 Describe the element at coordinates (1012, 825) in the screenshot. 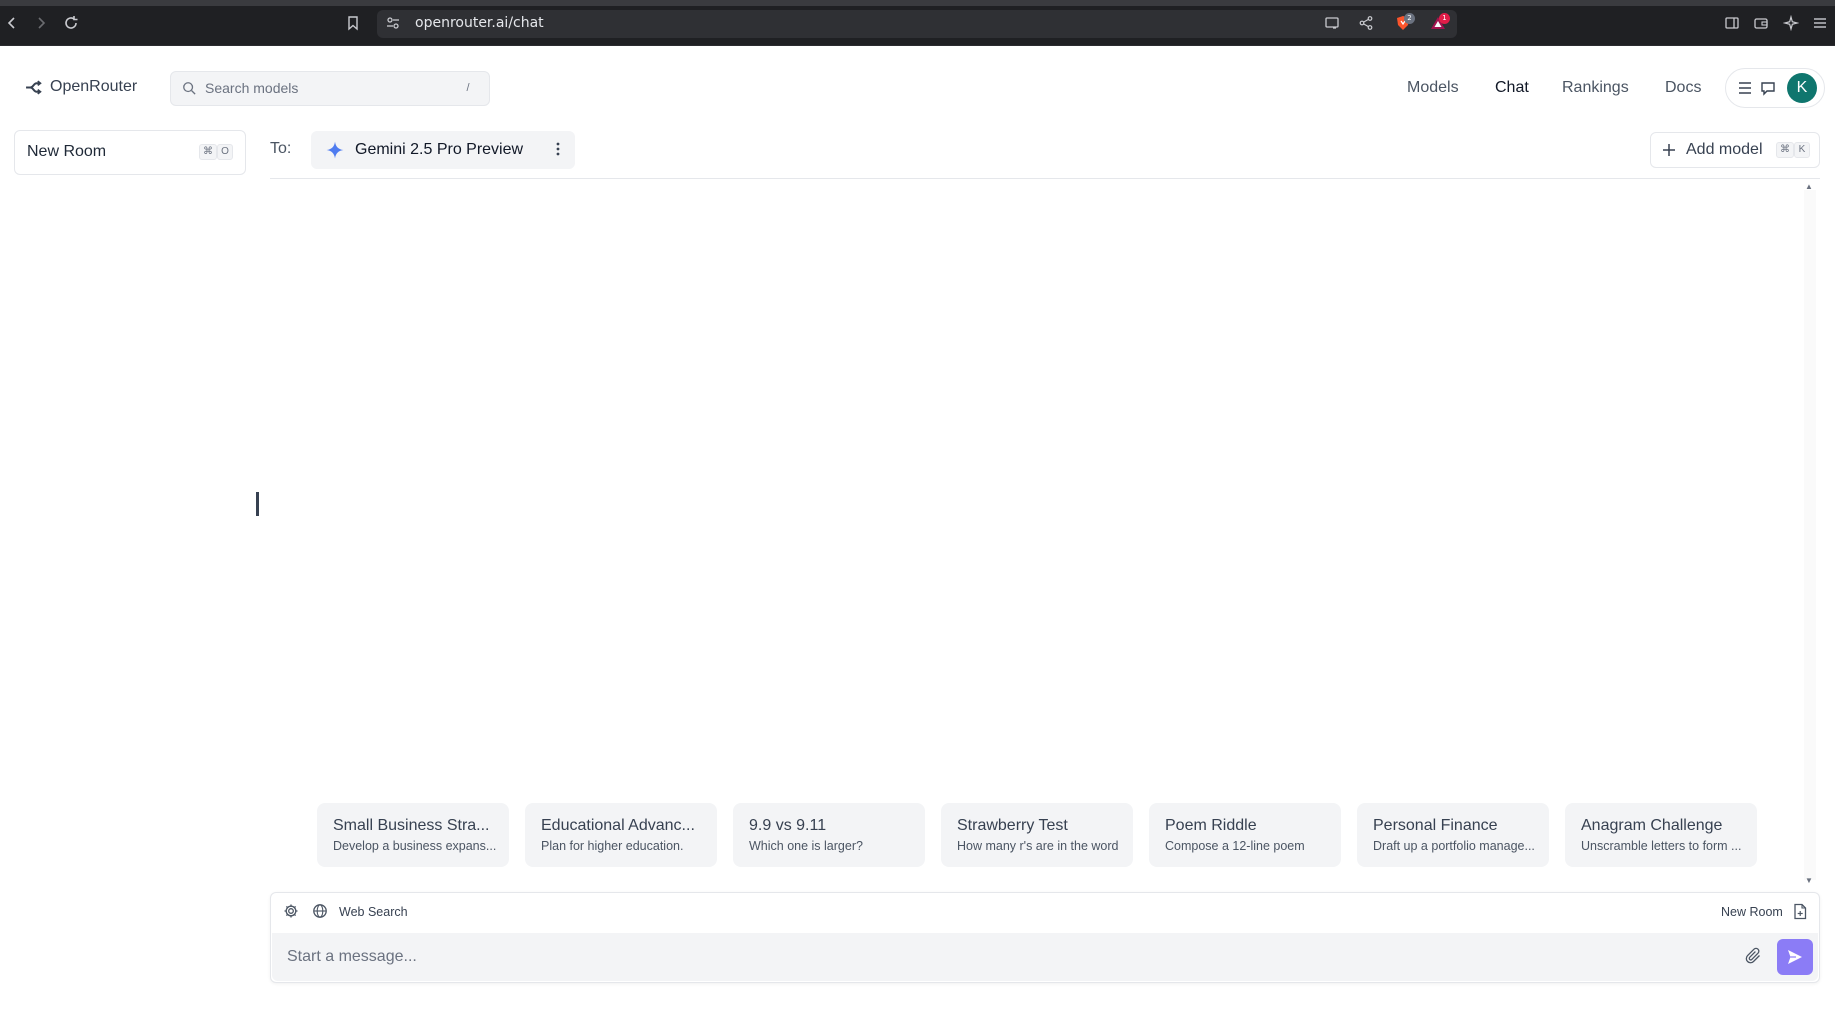

I see `suggestion-title: Strawberry Test` at that location.